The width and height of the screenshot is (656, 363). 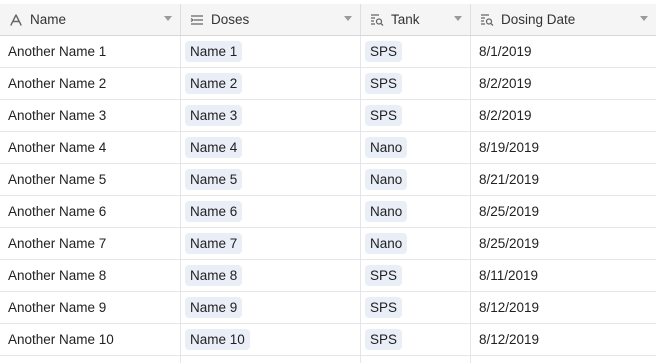 I want to click on column-header-label: Name, so click(x=48, y=19).